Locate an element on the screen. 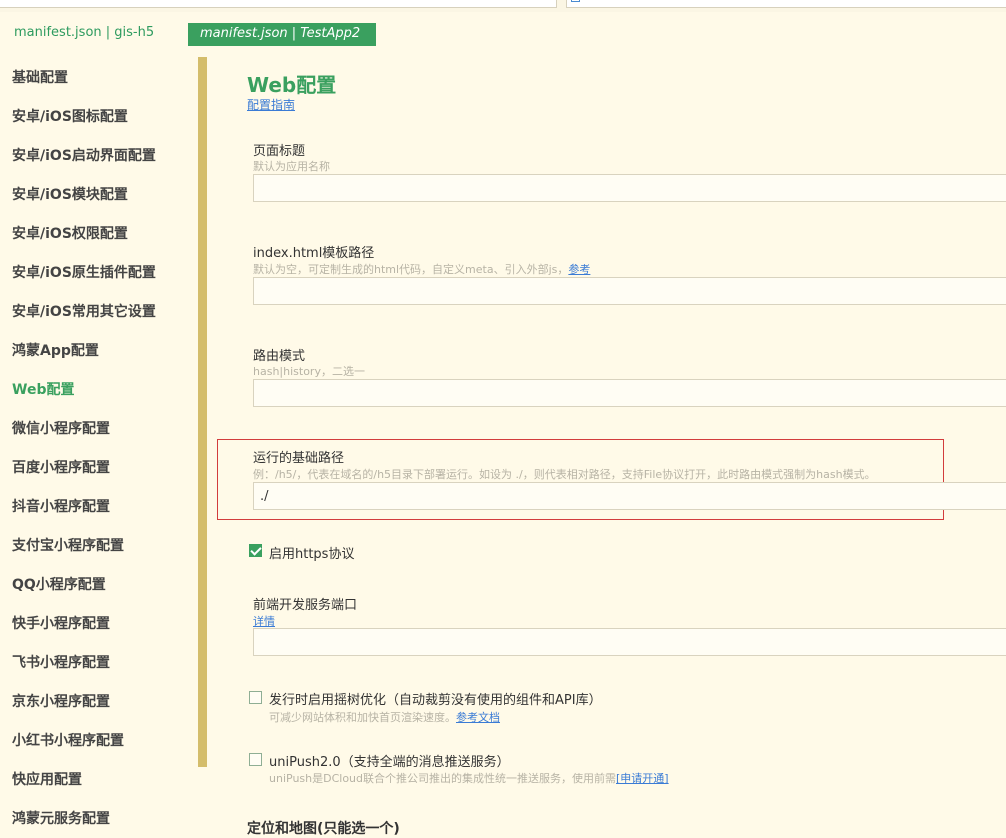 This screenshot has width=1006, height=838. search-input-left is located at coordinates (278, 4).